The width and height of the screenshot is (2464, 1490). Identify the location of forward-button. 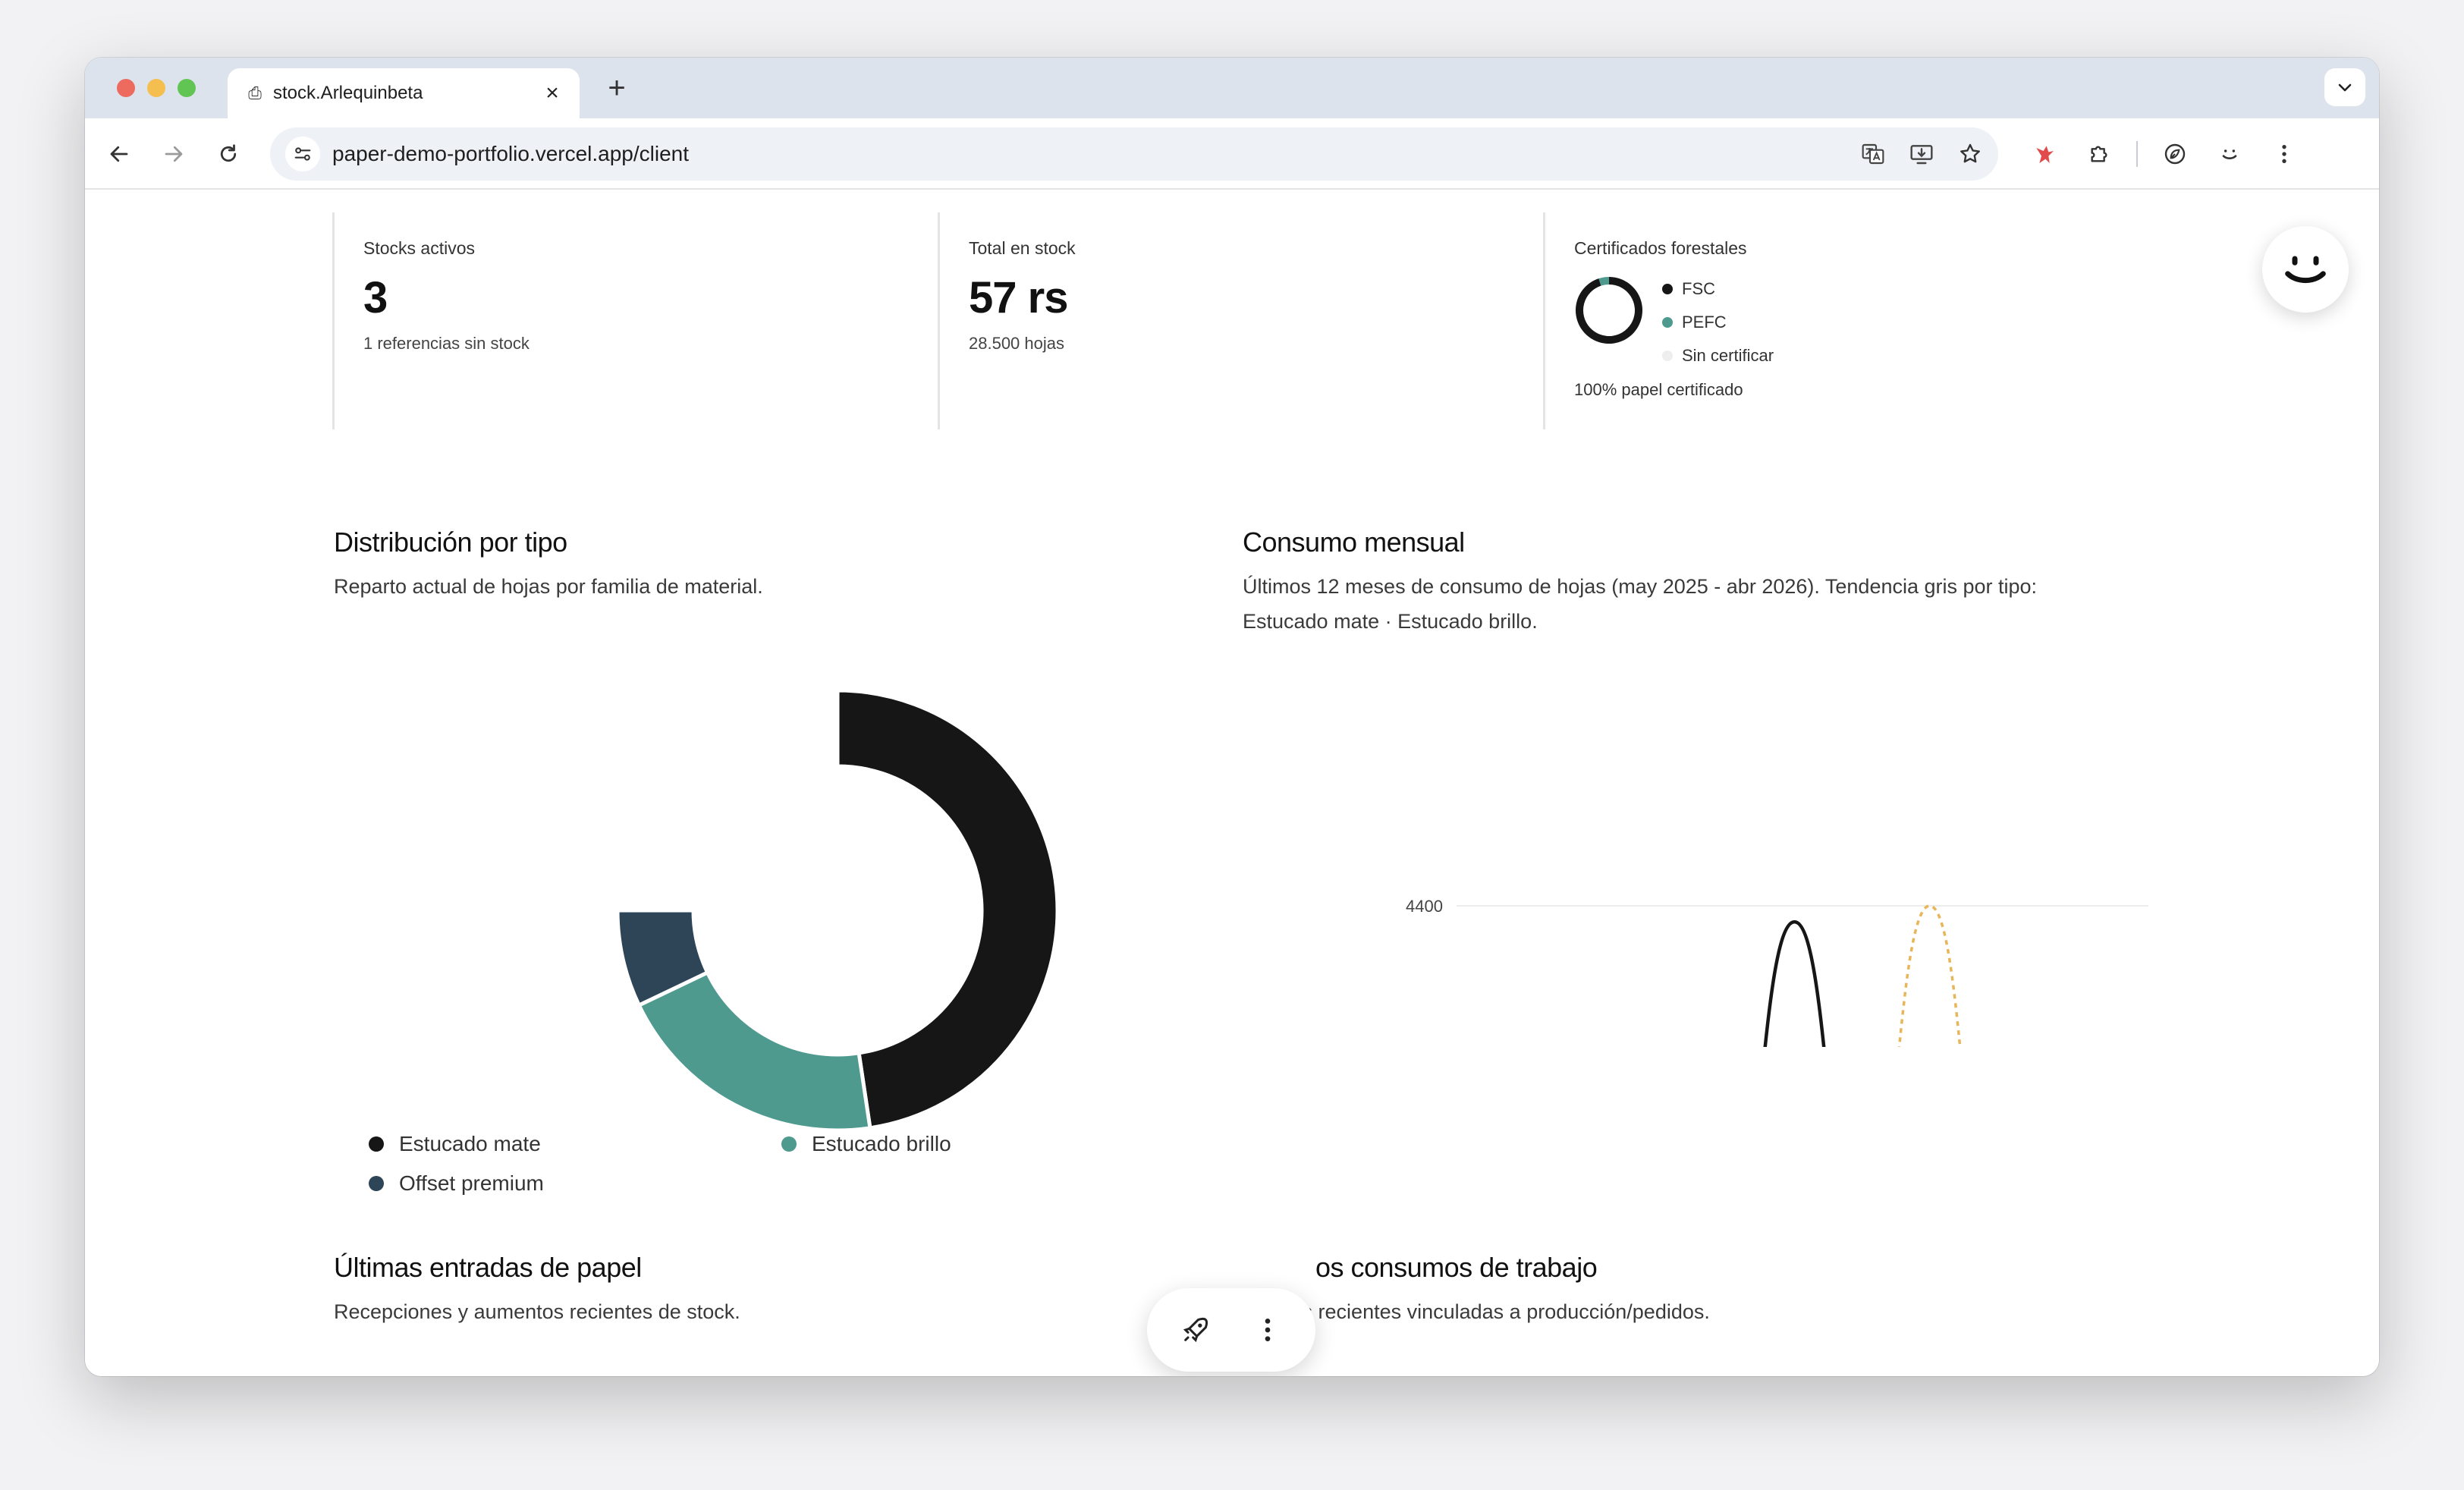
(173, 154).